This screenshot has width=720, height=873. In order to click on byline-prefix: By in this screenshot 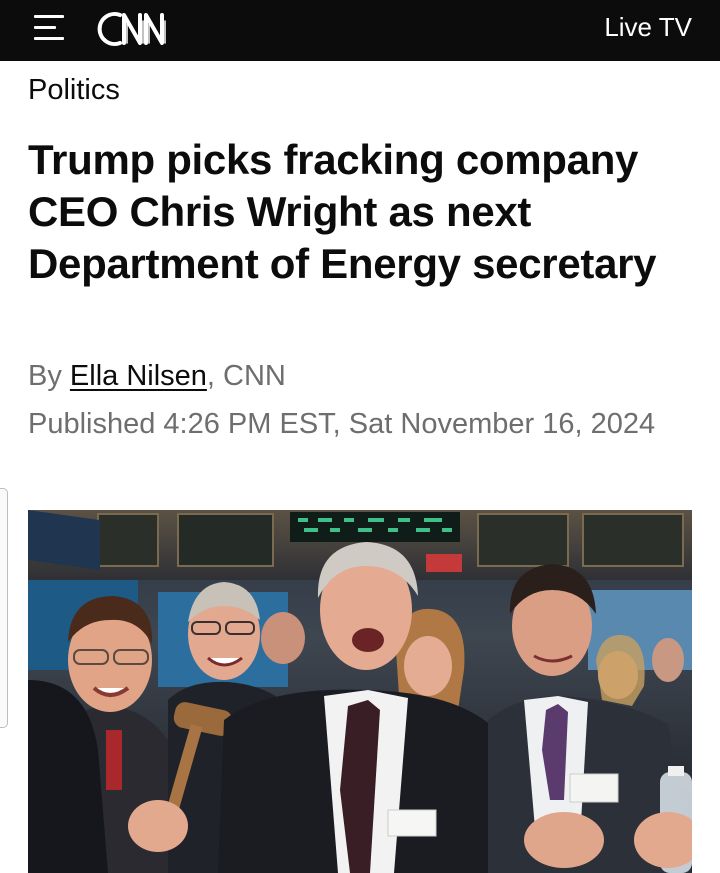, I will do `click(45, 376)`.